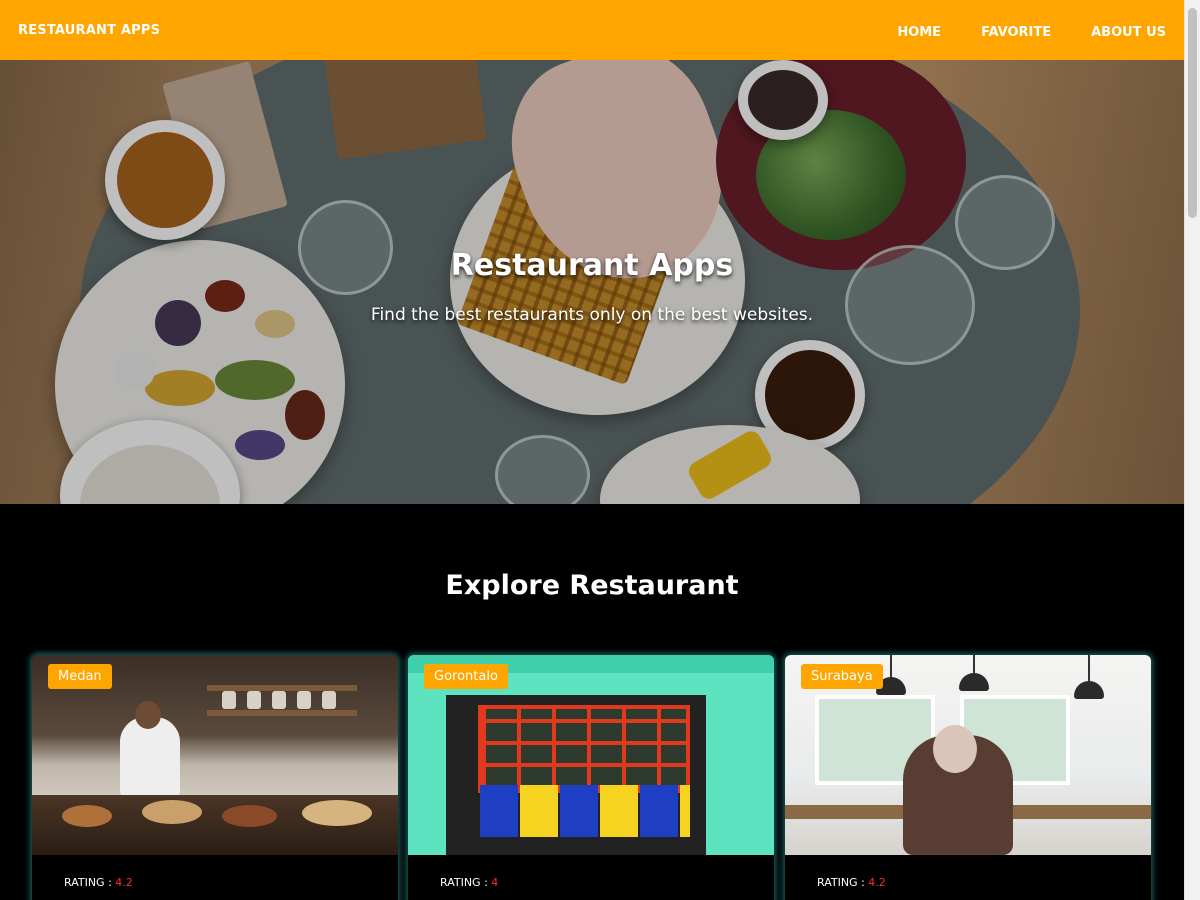 Image resolution: width=1200 pixels, height=900 pixels. Describe the element at coordinates (591, 755) in the screenshot. I see `restaurant-image: Gorontalo` at that location.